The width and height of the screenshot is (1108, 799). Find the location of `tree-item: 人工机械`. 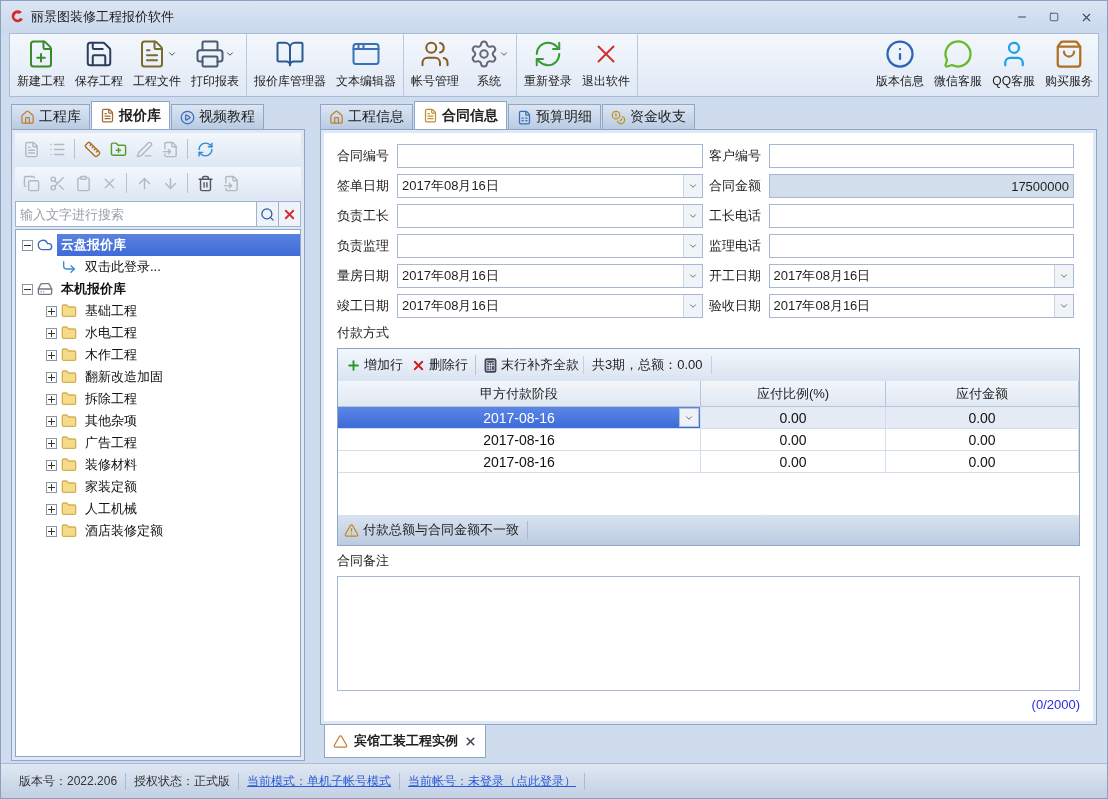

tree-item: 人工机械 is located at coordinates (111, 509).